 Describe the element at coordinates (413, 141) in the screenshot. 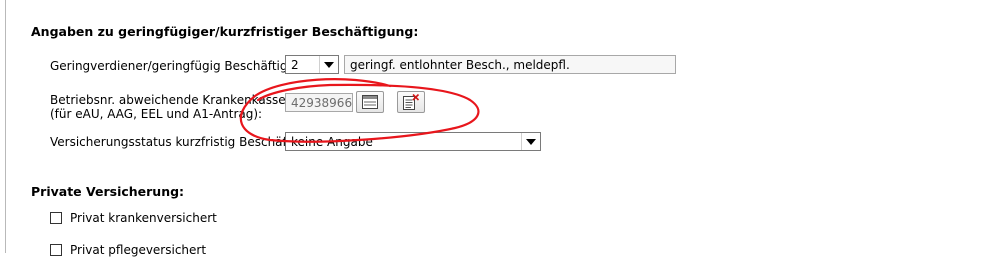

I see `versicherungsstatus-select: keine Angabe` at that location.